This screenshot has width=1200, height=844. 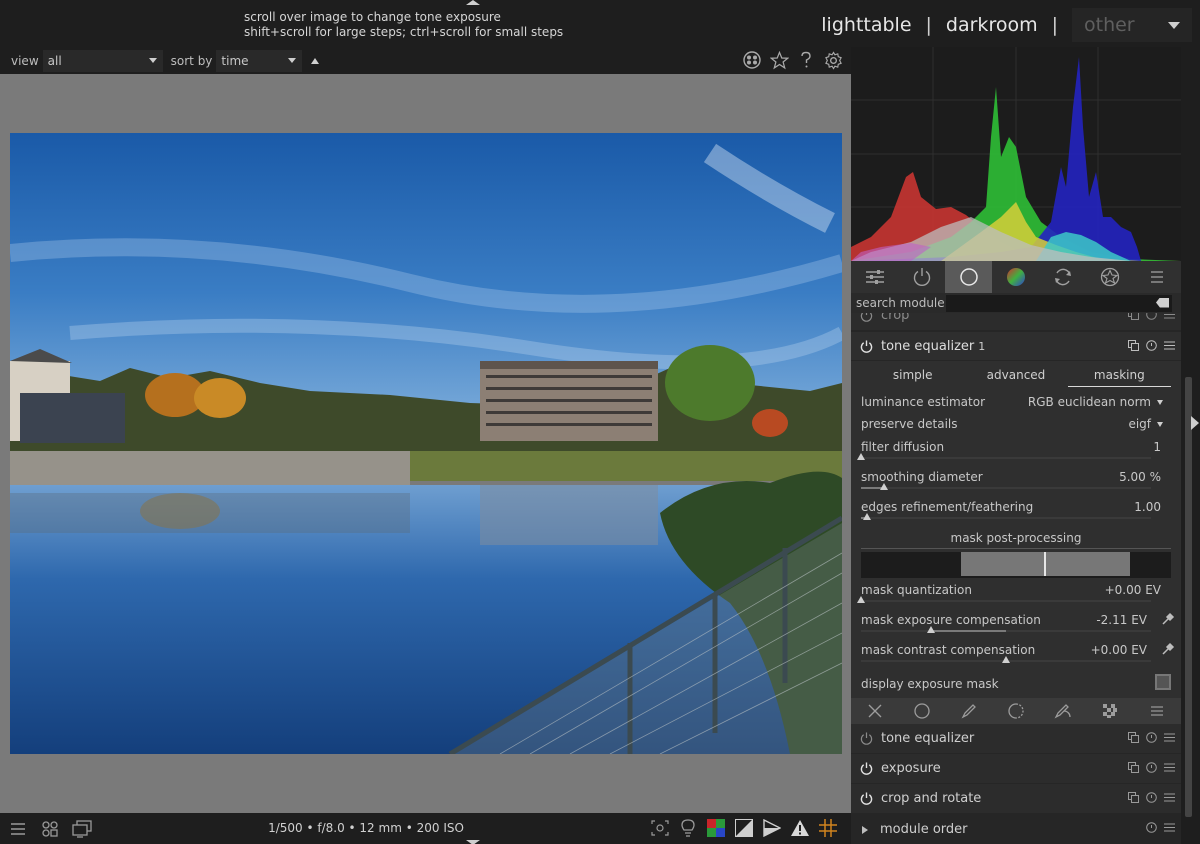 I want to click on mask-exposure-compensation-slider: mask exposure compensation -2.11 EV, so click(x=1018, y=623).